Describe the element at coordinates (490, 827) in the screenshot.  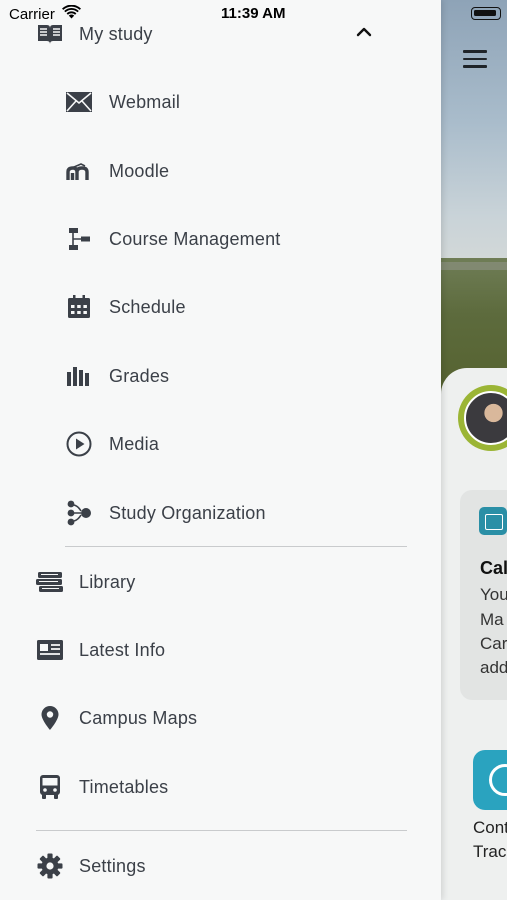
I see `contact-tracing-label: Cont` at that location.